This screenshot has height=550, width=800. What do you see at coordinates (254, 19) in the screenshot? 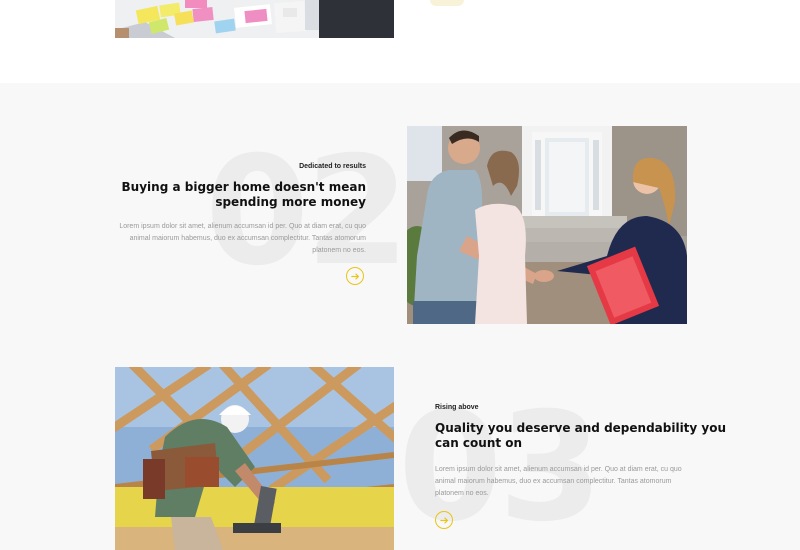
I see `sticky-notes-photo` at bounding box center [254, 19].